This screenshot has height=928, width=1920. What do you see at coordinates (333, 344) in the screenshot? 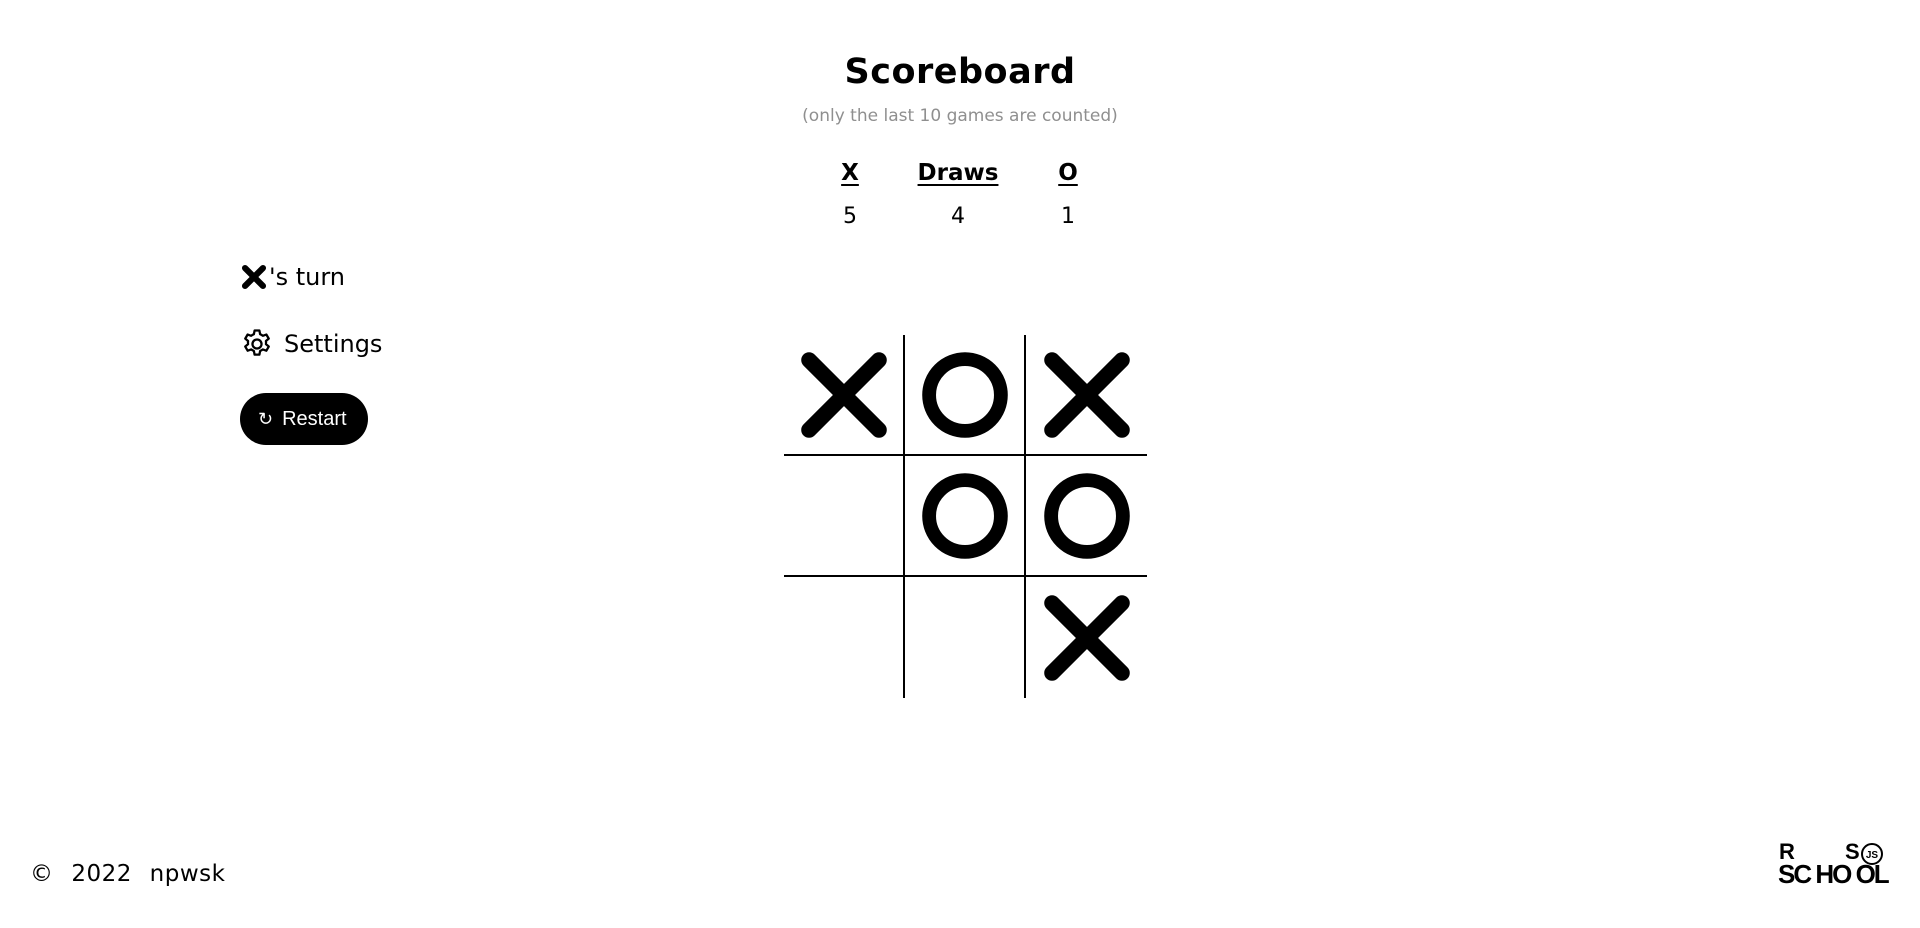
I see `settings-label: Settings` at bounding box center [333, 344].